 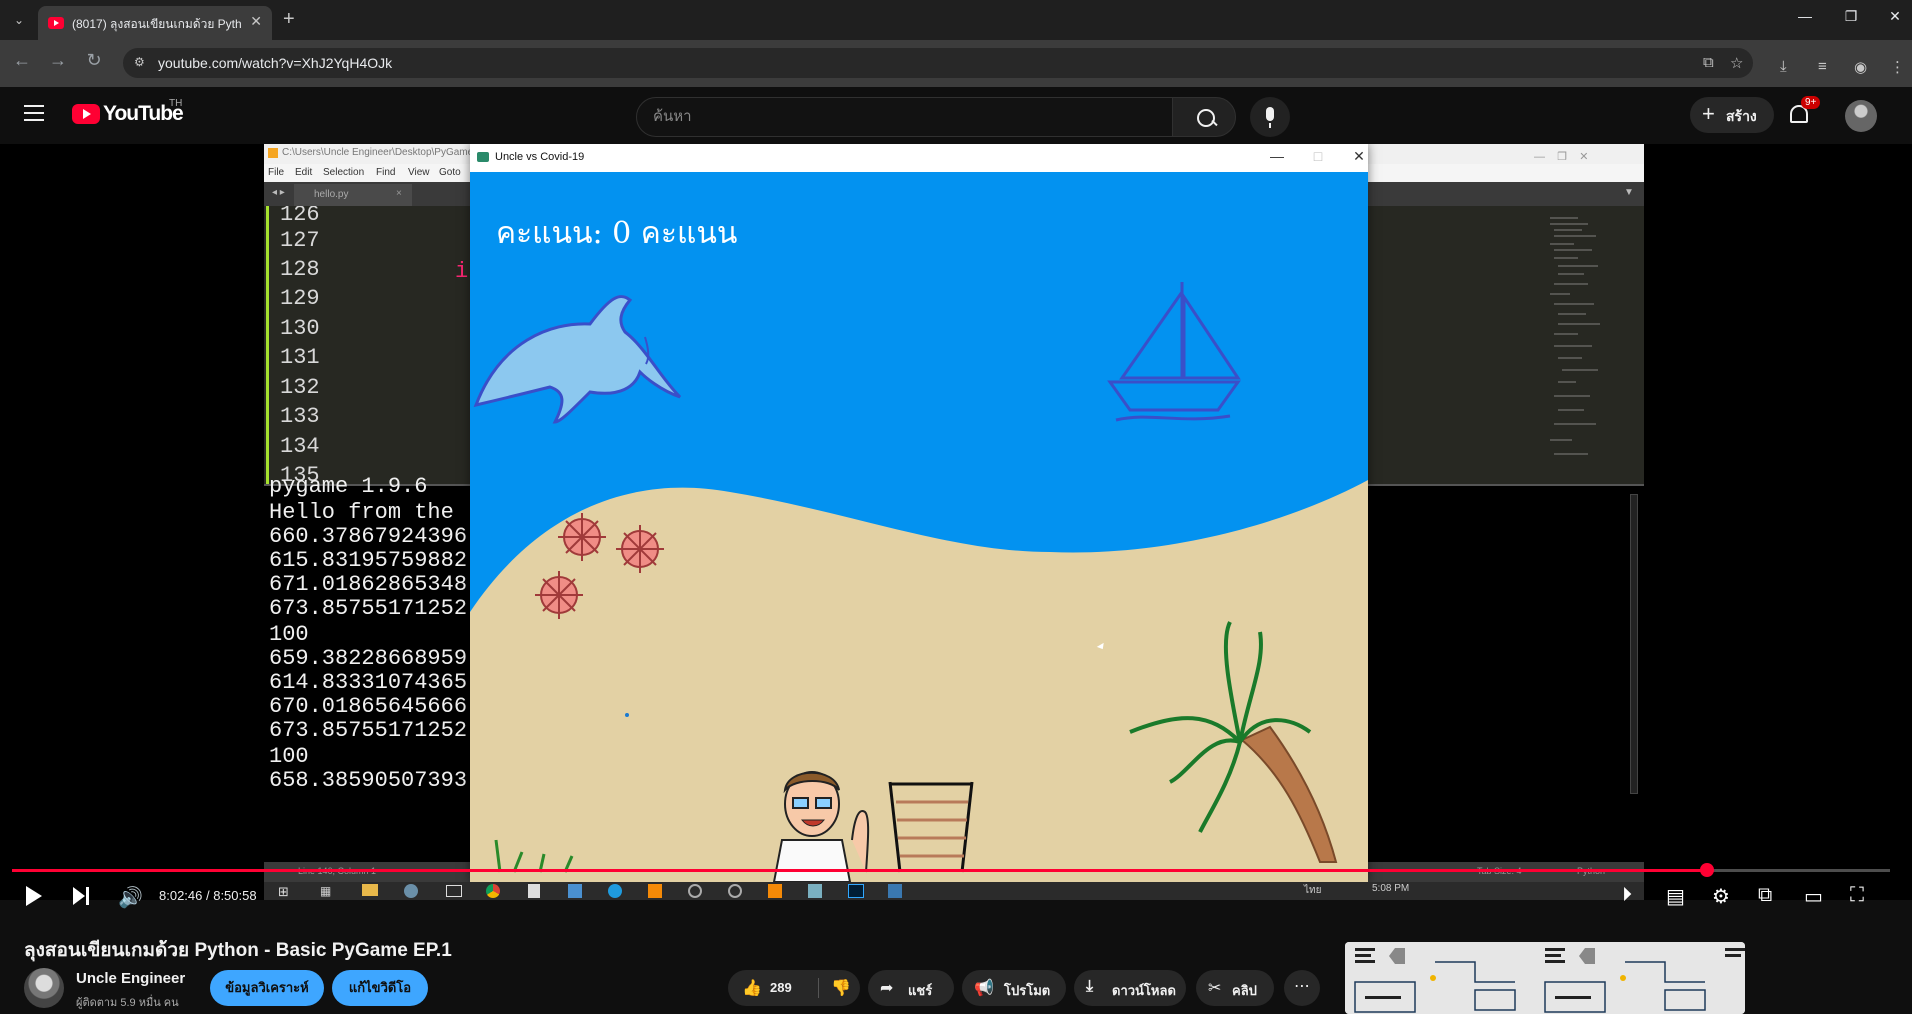 I want to click on line-number: 131, so click(x=300, y=357).